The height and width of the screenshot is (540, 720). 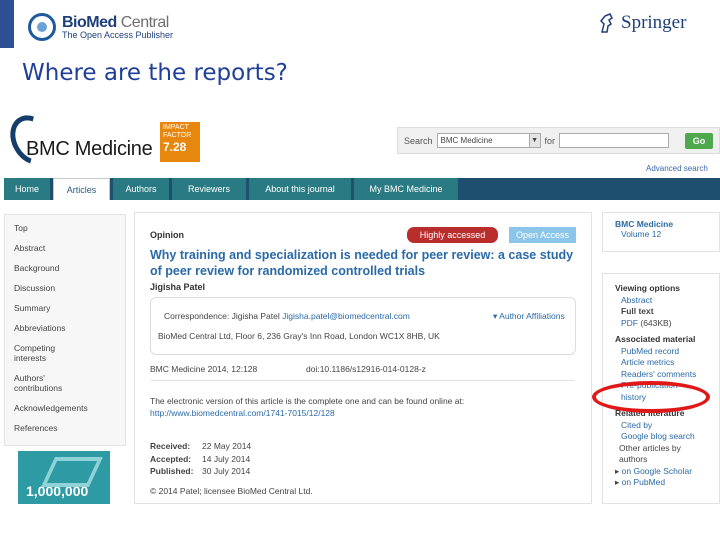 What do you see at coordinates (69, 428) in the screenshot?
I see `toc-item-references: References` at bounding box center [69, 428].